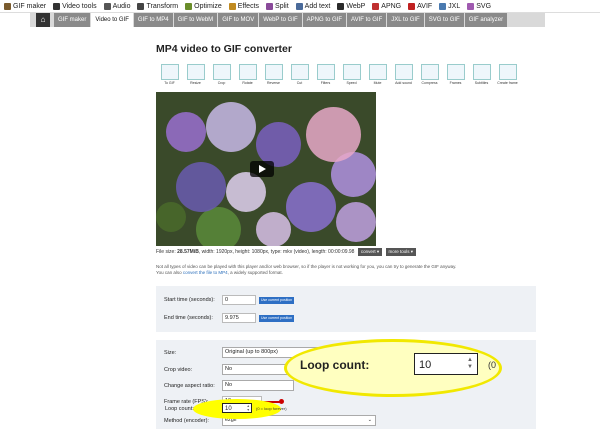 This screenshot has height=429, width=600. I want to click on convert-mp4-link: convert the file to MP4, so click(205, 272).